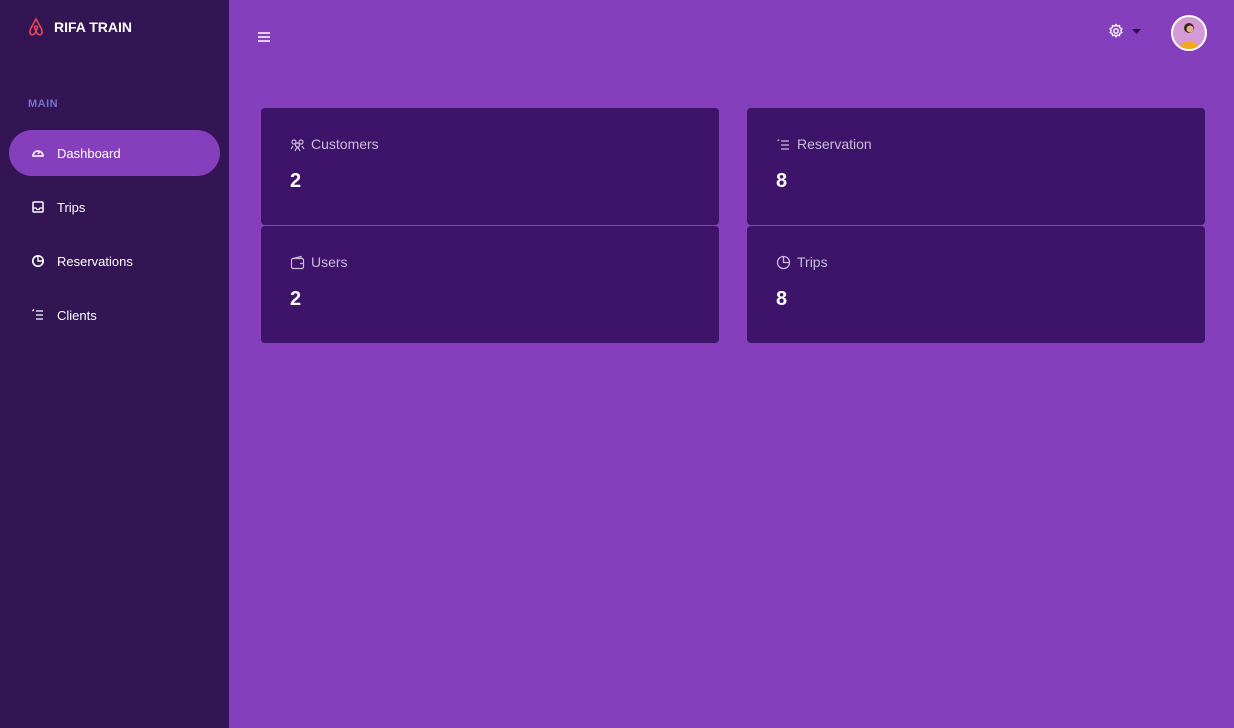 The width and height of the screenshot is (1234, 728). I want to click on card-label: Trips, so click(812, 262).